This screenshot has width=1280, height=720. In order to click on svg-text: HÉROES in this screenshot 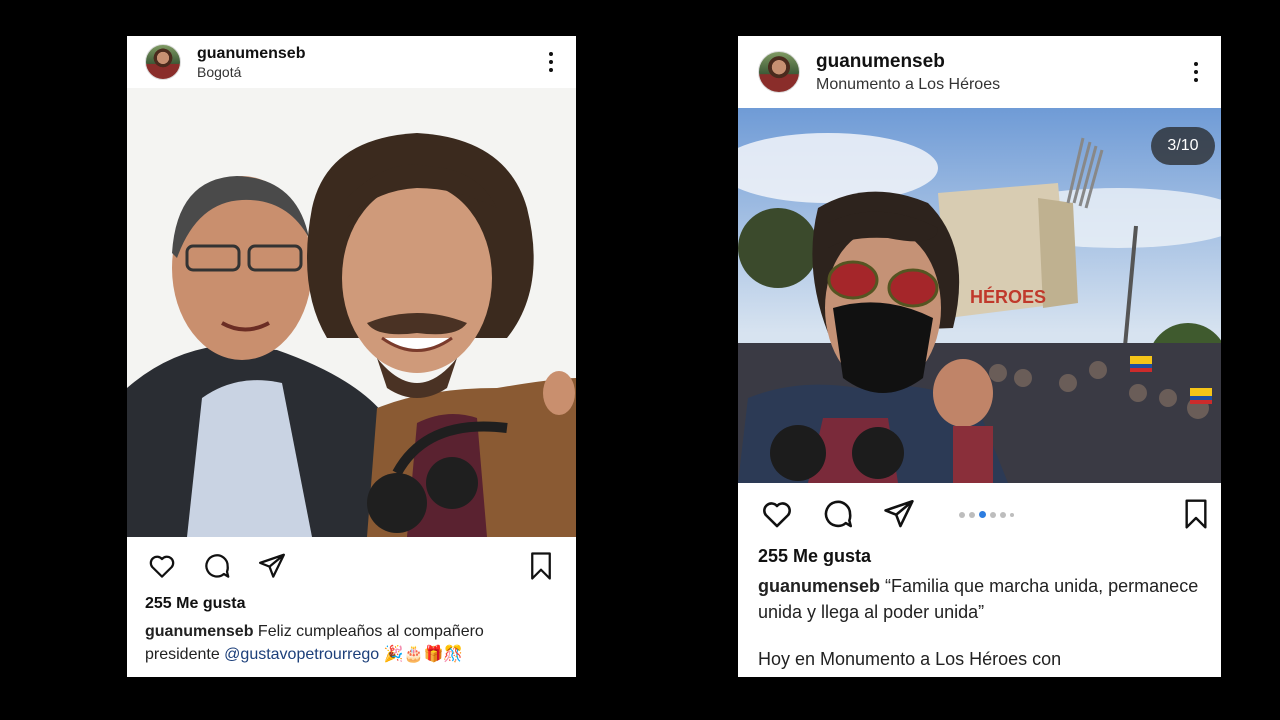, I will do `click(1008, 296)`.